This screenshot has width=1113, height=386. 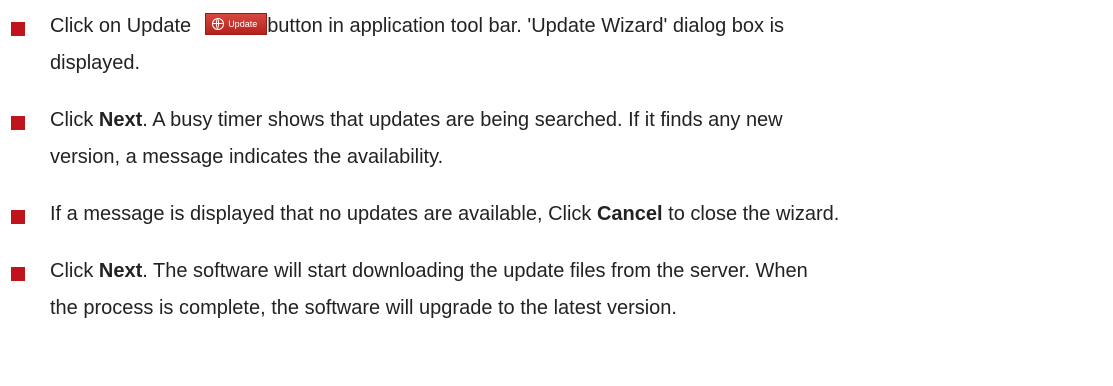 What do you see at coordinates (95, 63) in the screenshot?
I see `item-line: displayed.` at bounding box center [95, 63].